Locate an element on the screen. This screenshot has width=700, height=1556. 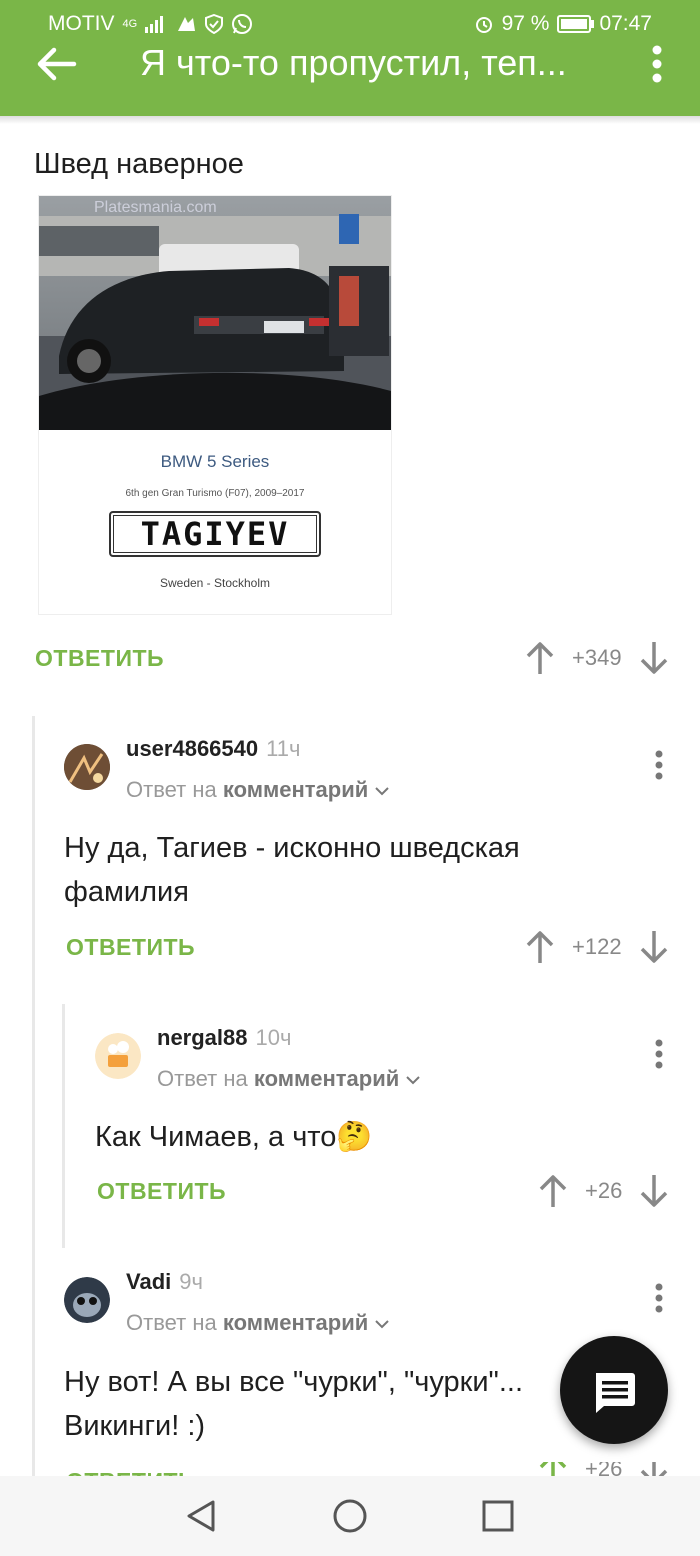
more-options-icon is located at coordinates (657, 64).